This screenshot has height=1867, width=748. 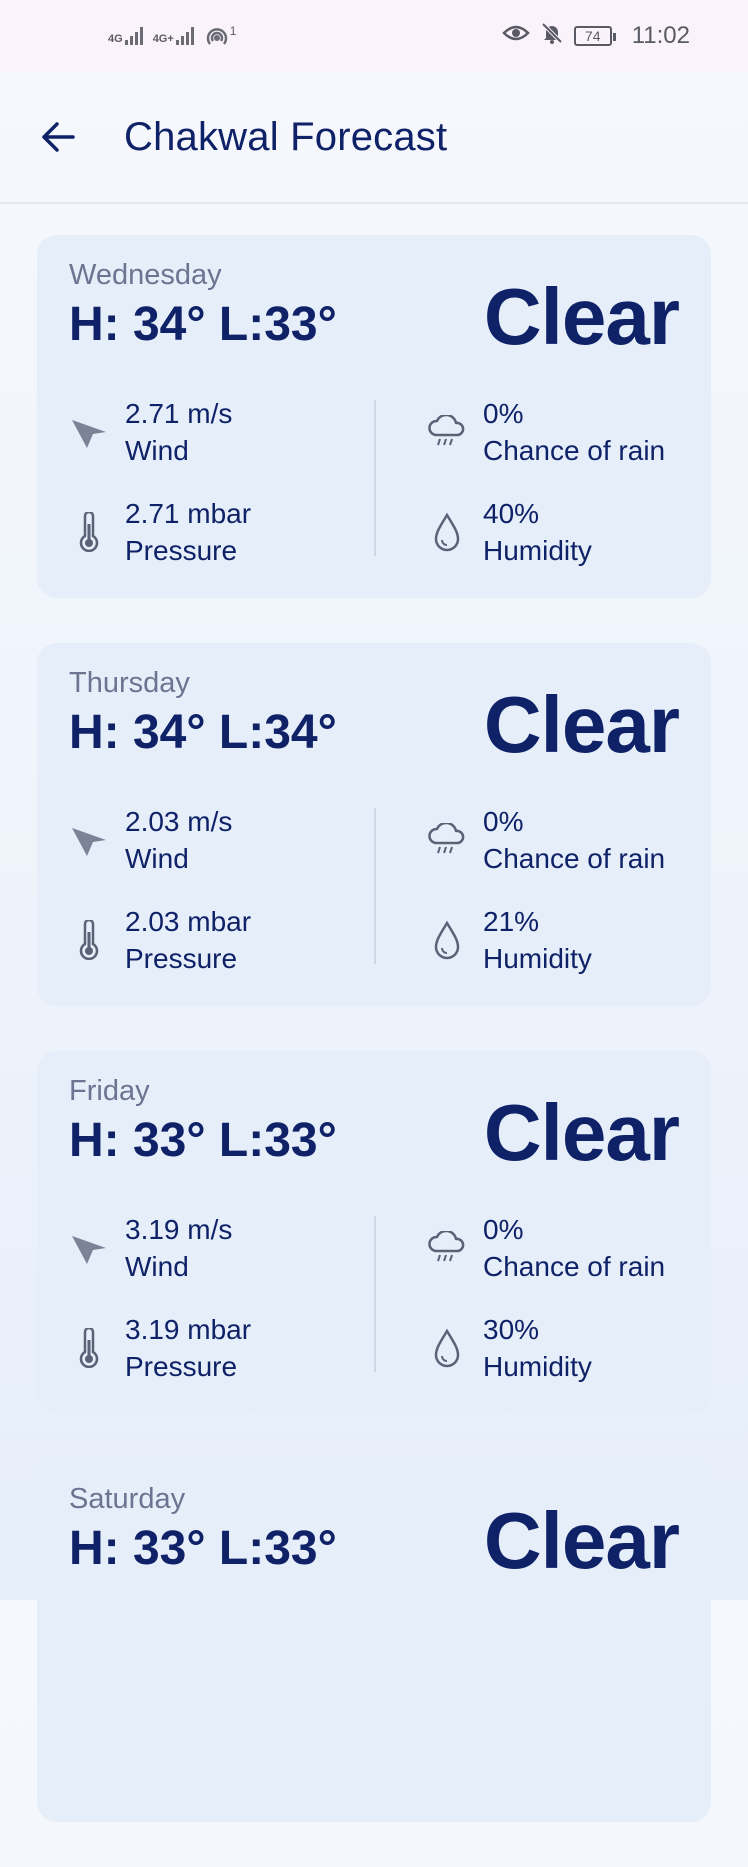 I want to click on eye-icon, so click(x=515, y=36).